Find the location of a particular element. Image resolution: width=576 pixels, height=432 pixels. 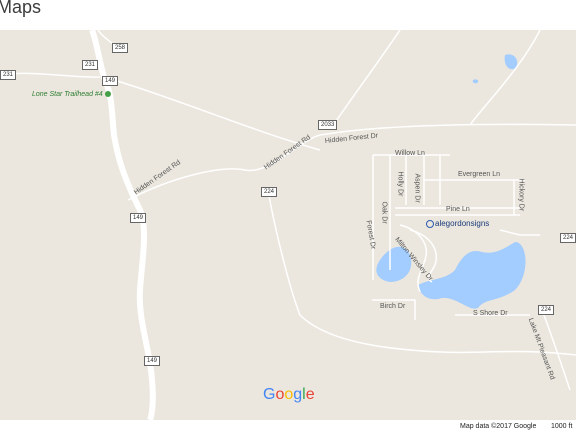

poi-trailhead: Lone Star Trailhead #4 is located at coordinates (71, 94).